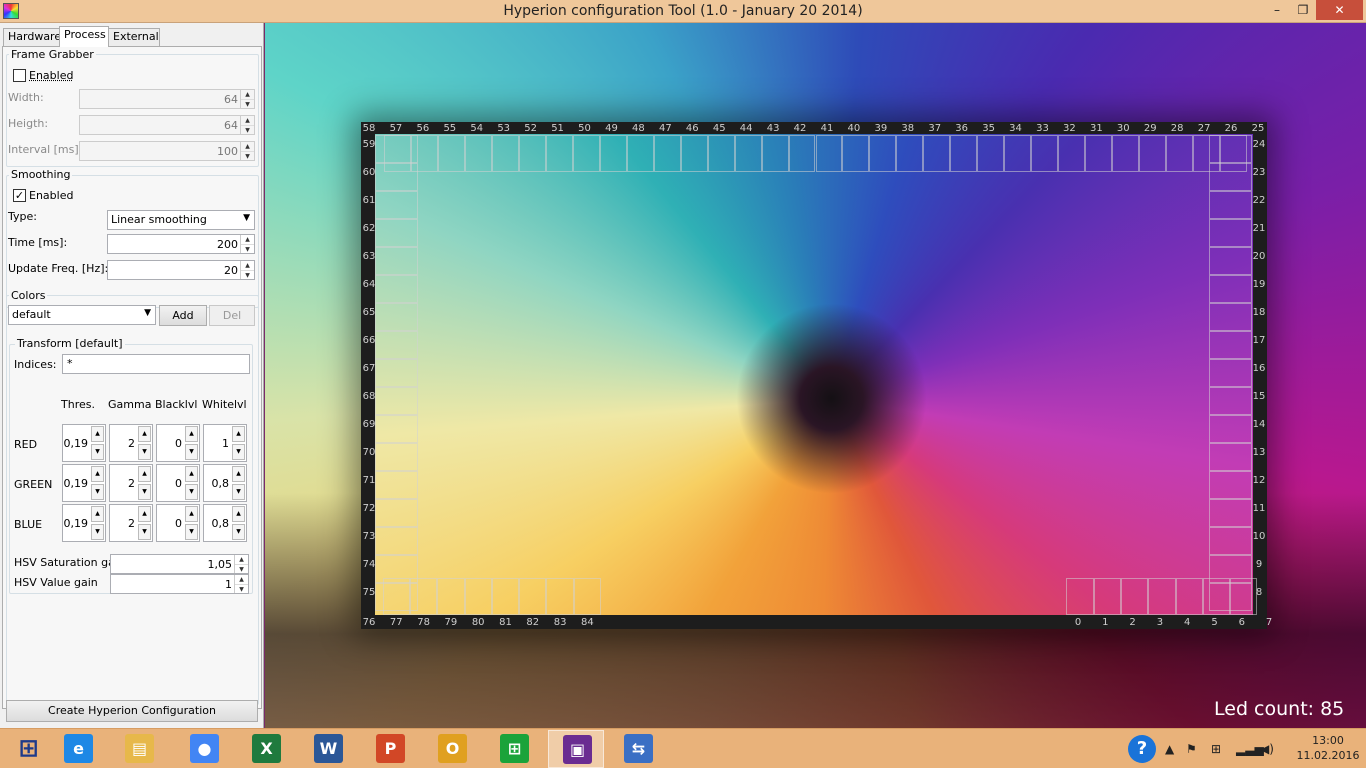 This screenshot has height=768, width=1366. What do you see at coordinates (84, 483) in the screenshot?
I see `green-thres-spinbox: 0,19 ▲ ▼` at bounding box center [84, 483].